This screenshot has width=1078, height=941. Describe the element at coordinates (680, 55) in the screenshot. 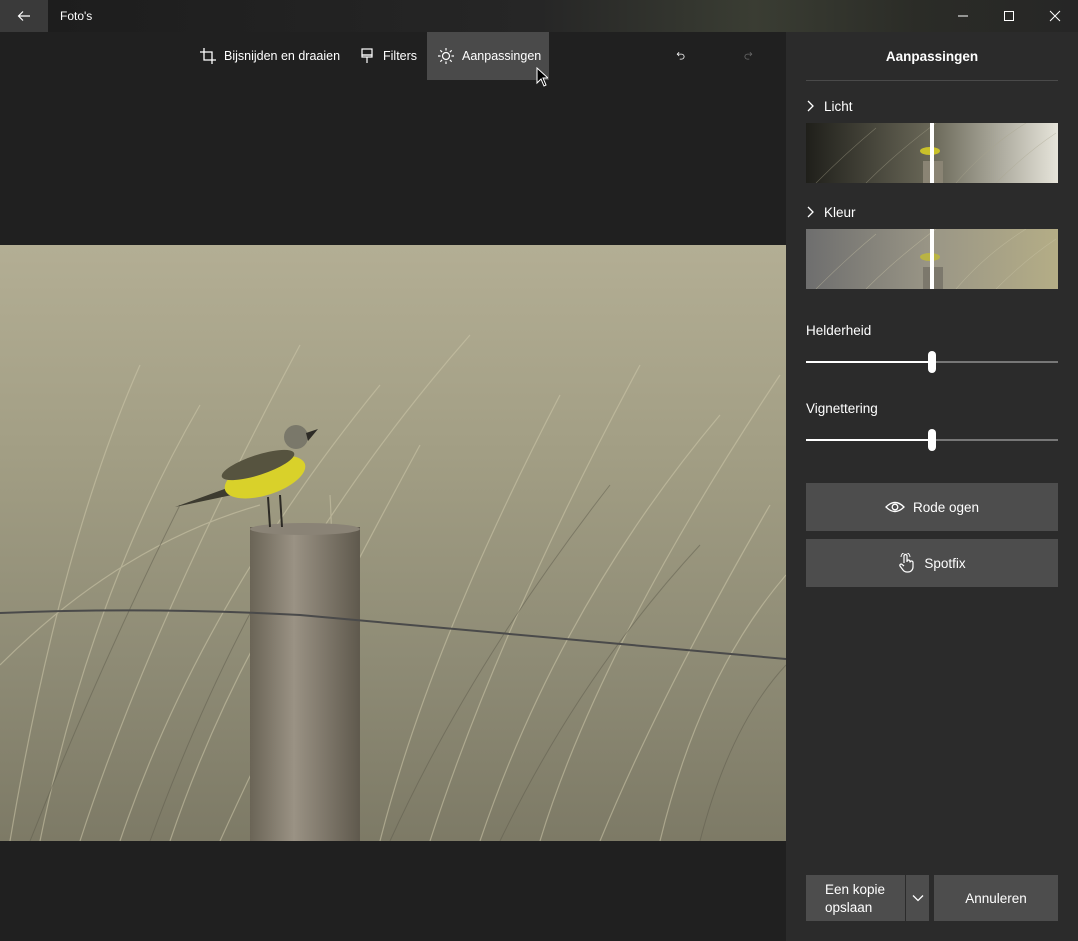

I see `undo-icon` at that location.